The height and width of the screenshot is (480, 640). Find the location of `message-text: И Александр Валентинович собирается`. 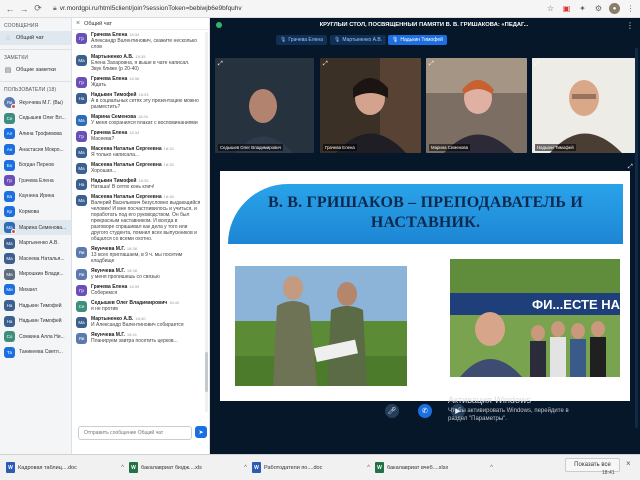

message-text: И Александр Валентинович собирается is located at coordinates (137, 325).